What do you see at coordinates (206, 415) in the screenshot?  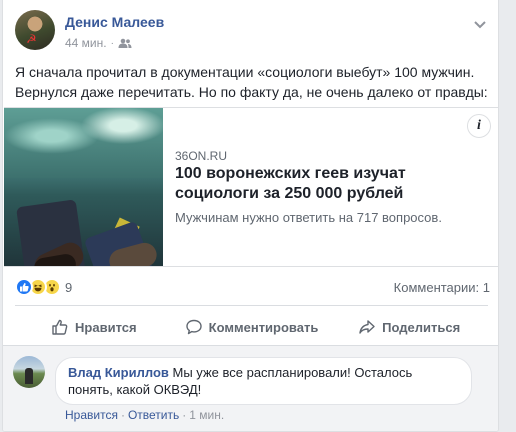 I see `comment-time: 1 мин.` at bounding box center [206, 415].